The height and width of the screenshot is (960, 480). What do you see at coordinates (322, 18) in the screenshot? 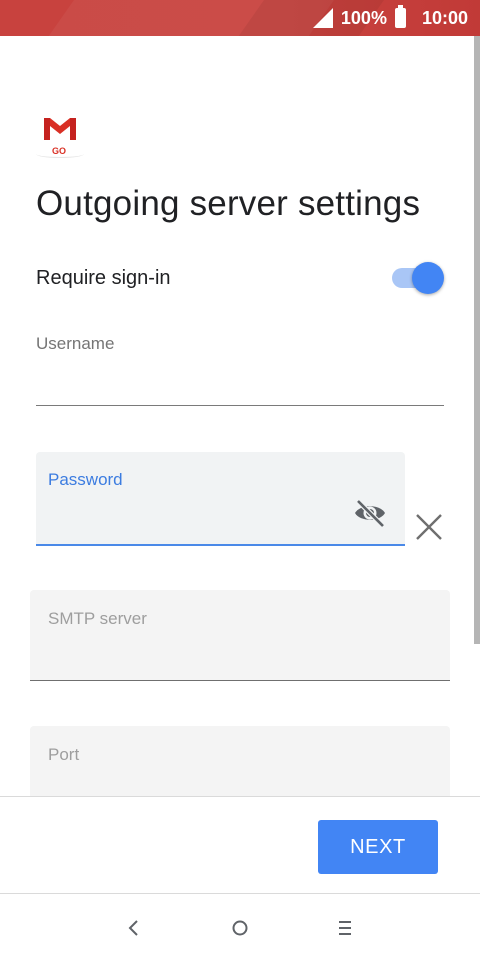
I see `signal-icon` at bounding box center [322, 18].